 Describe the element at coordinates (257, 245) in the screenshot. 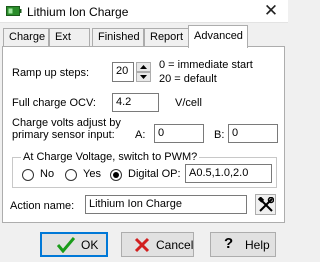

I see `help-button-label: Help` at that location.